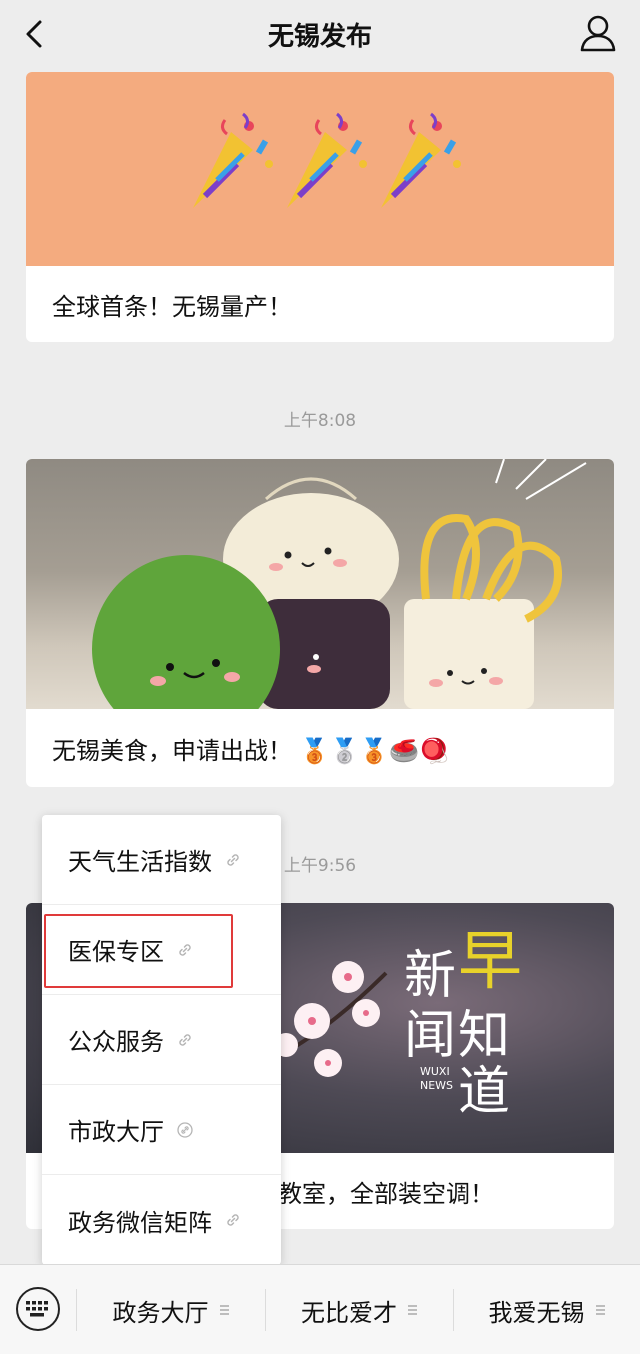 The height and width of the screenshot is (1354, 640). I want to click on tab-talent: 无比爱才, so click(359, 1309).